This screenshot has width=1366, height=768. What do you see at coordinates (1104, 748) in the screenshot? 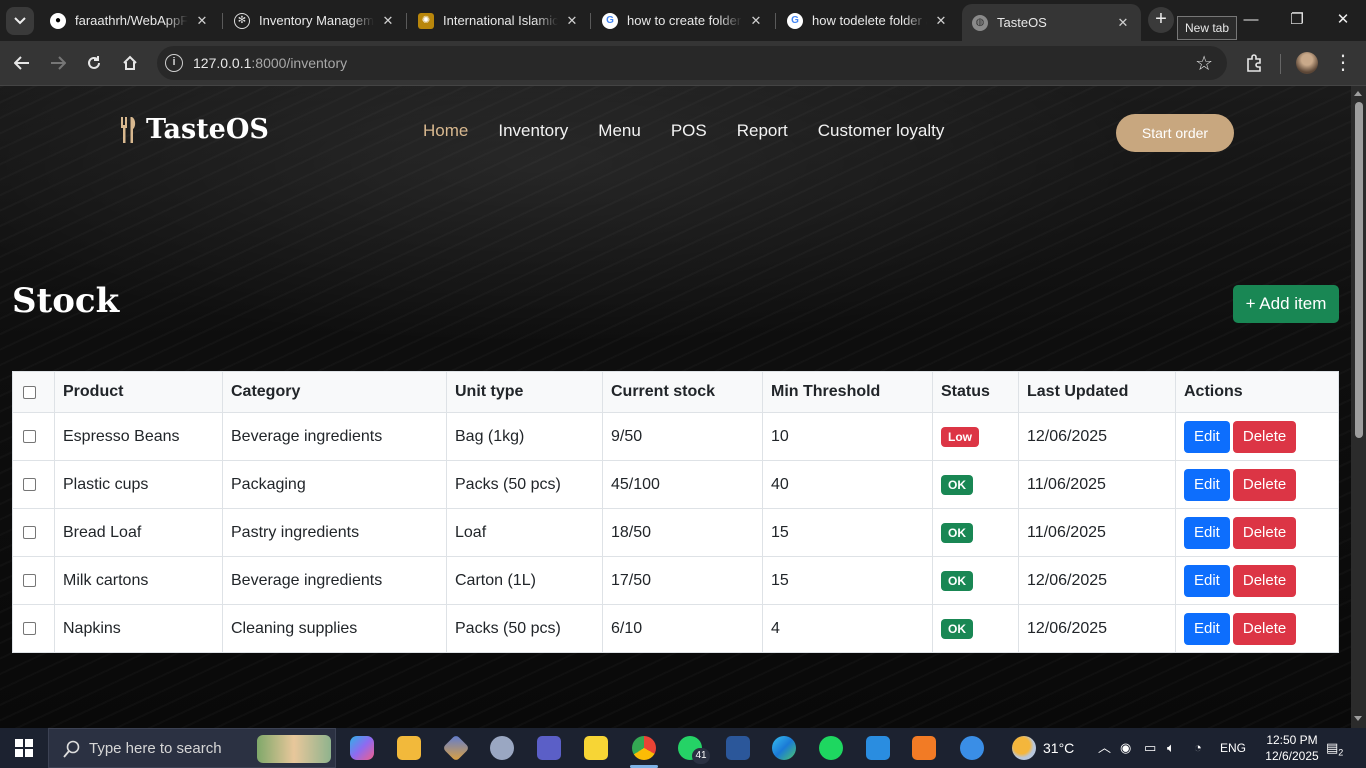
I see `chevron-up-icon: ︿` at bounding box center [1104, 748].